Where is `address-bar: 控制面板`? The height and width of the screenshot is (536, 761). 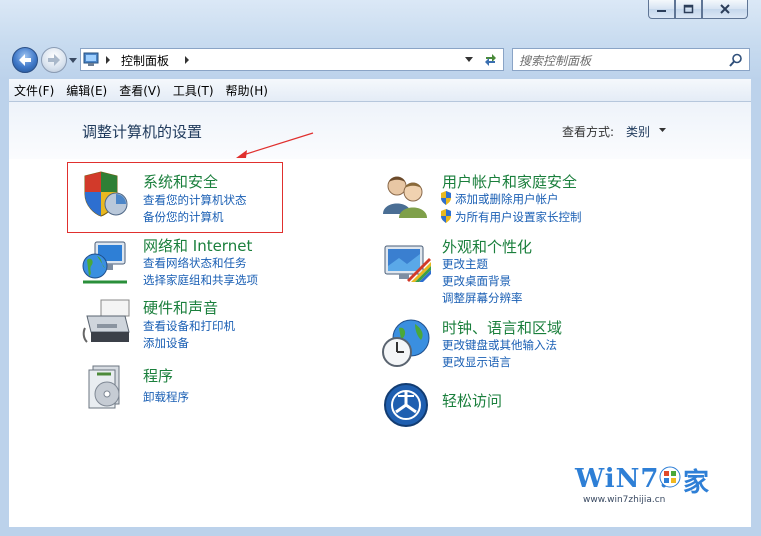
address-bar: 控制面板 is located at coordinates (292, 59).